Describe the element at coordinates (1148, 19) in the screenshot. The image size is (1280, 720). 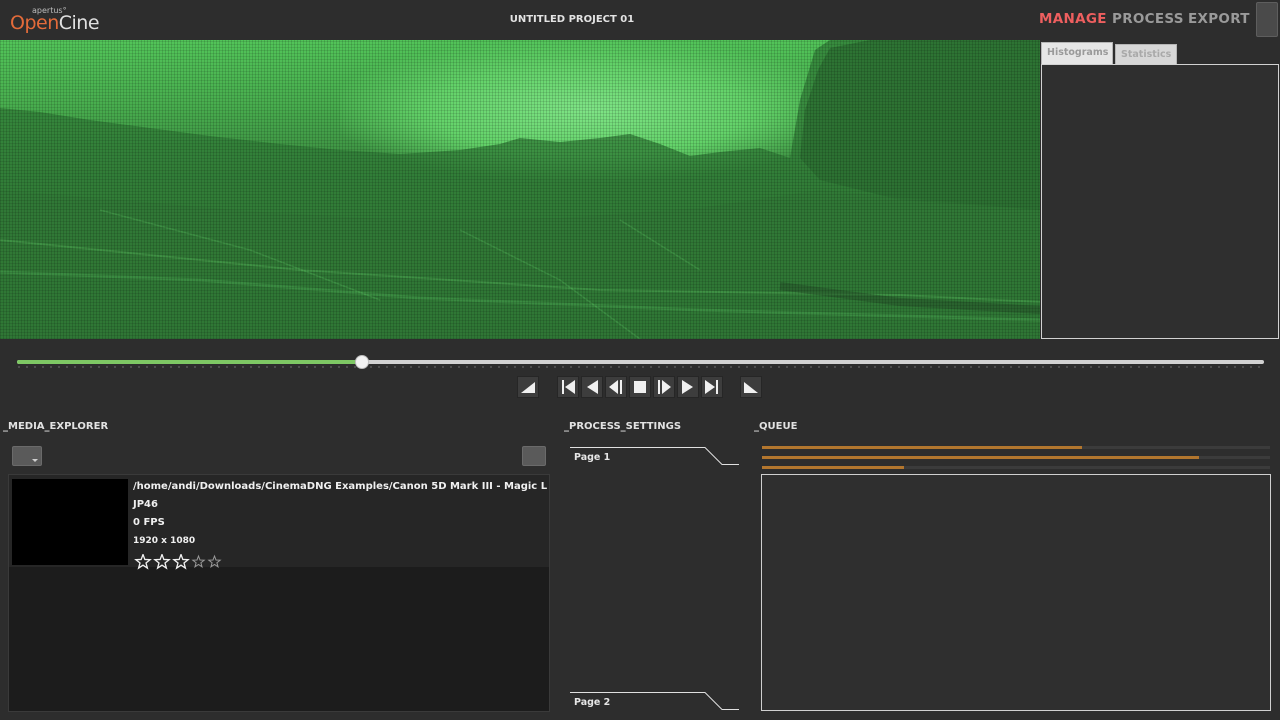
I see `nav-process: PROCESS` at that location.